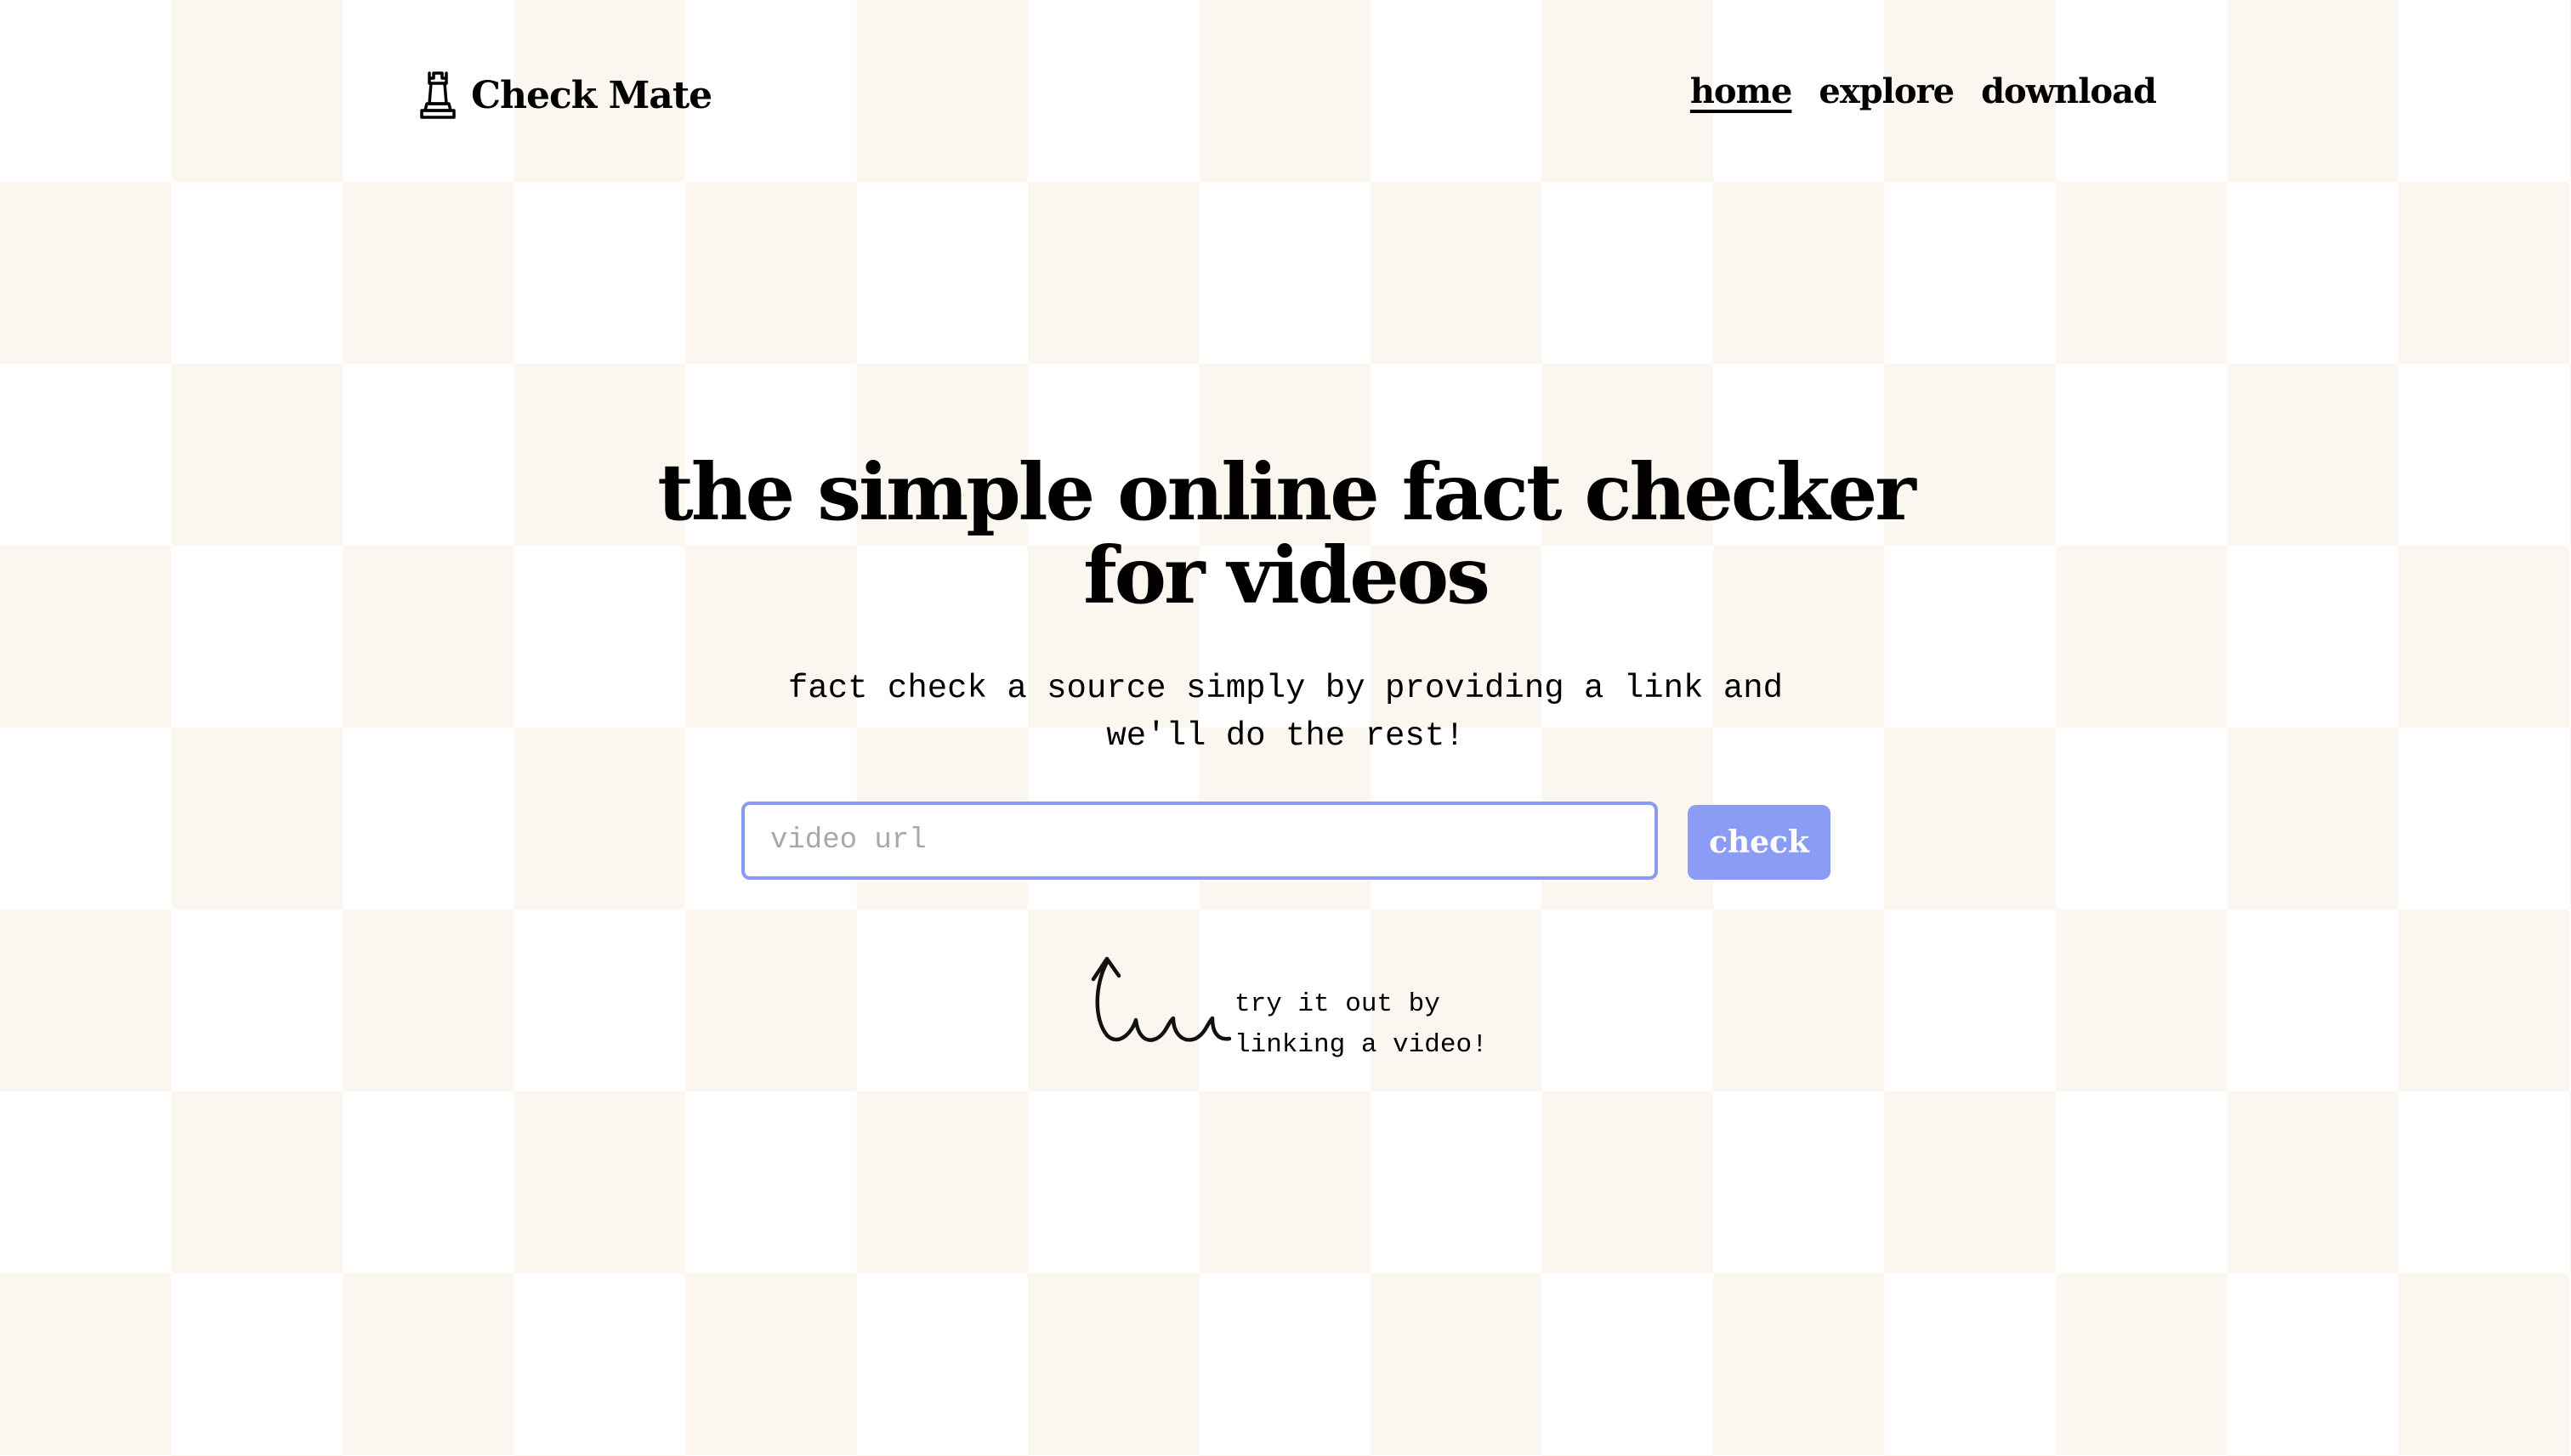  What do you see at coordinates (1199, 841) in the screenshot?
I see `video-url-input` at bounding box center [1199, 841].